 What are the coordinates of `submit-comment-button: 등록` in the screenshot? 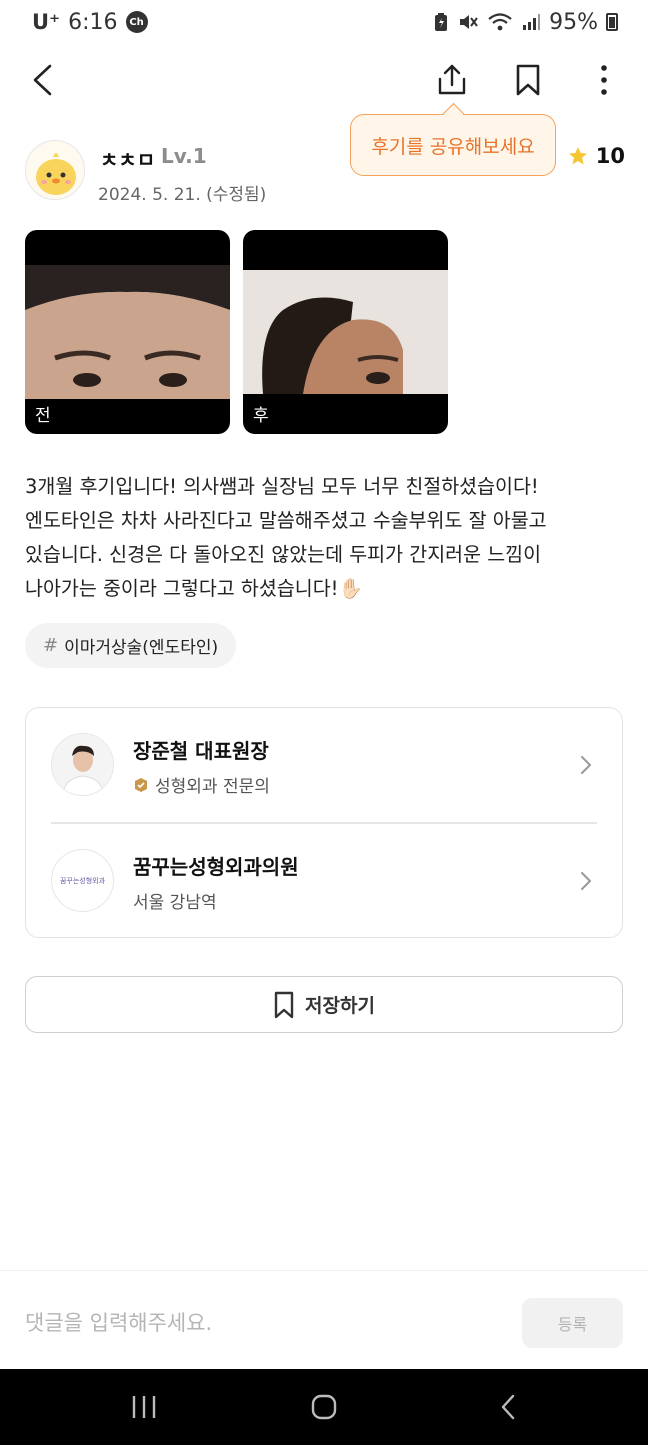 It's located at (572, 1323).